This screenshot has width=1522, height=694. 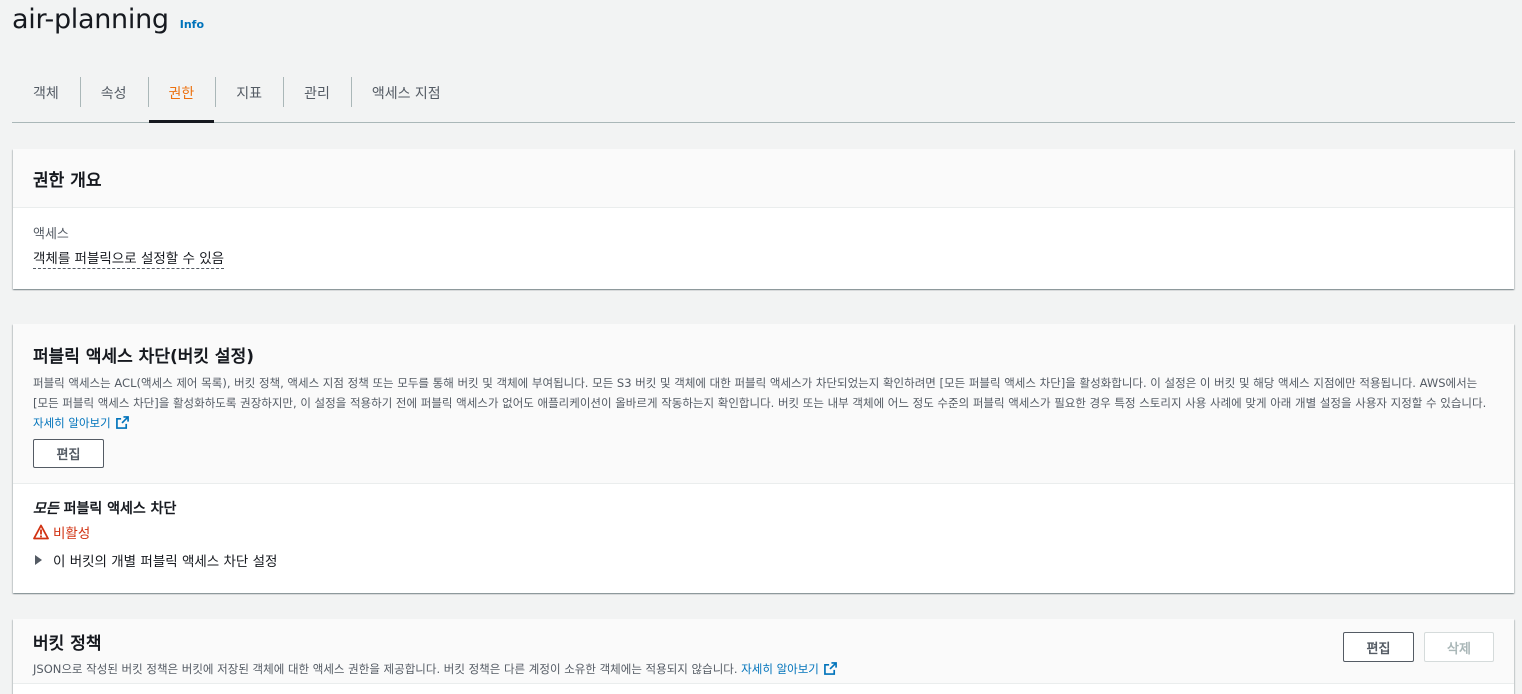 I want to click on caret-right-icon, so click(x=38, y=560).